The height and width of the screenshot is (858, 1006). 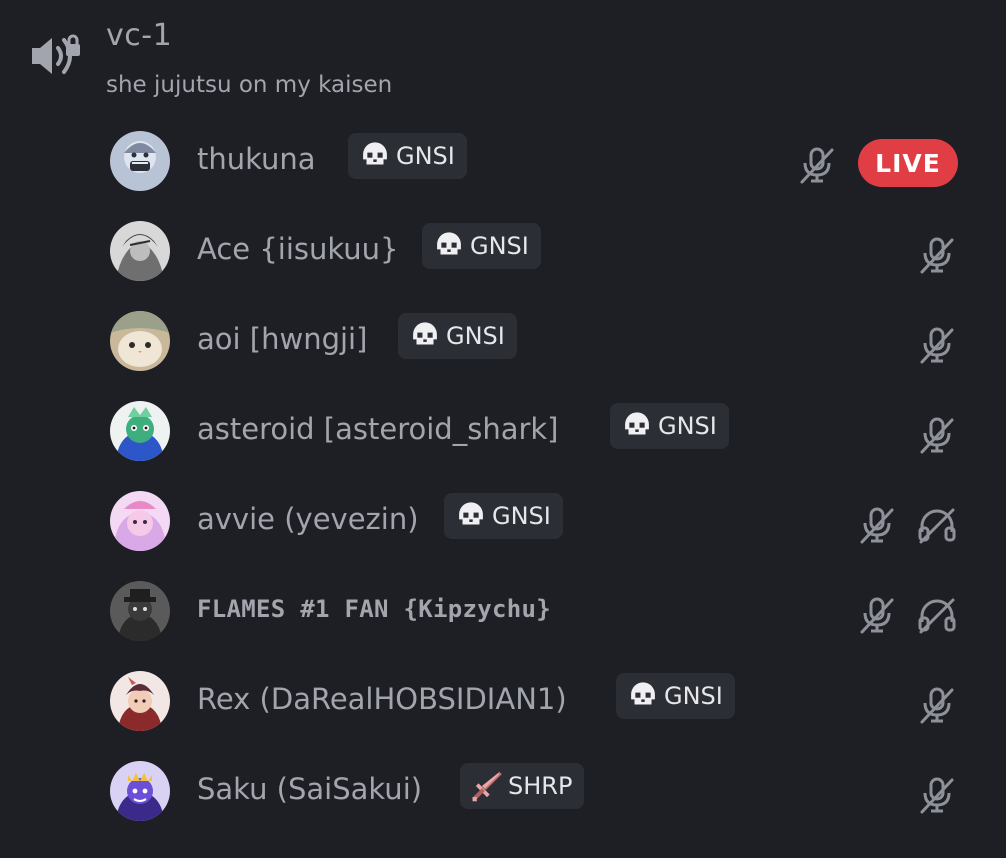 I want to click on user-name: Saku (SaiSakui), so click(x=310, y=789).